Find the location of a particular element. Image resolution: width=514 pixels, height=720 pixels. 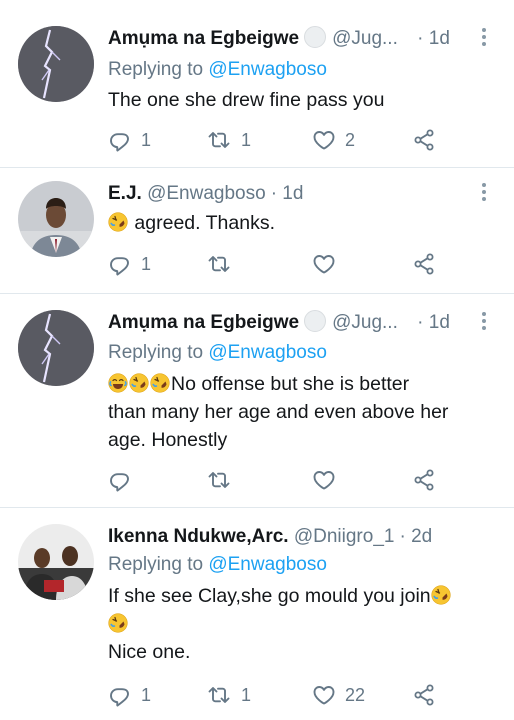

reply-button is located at coordinates (120, 480).